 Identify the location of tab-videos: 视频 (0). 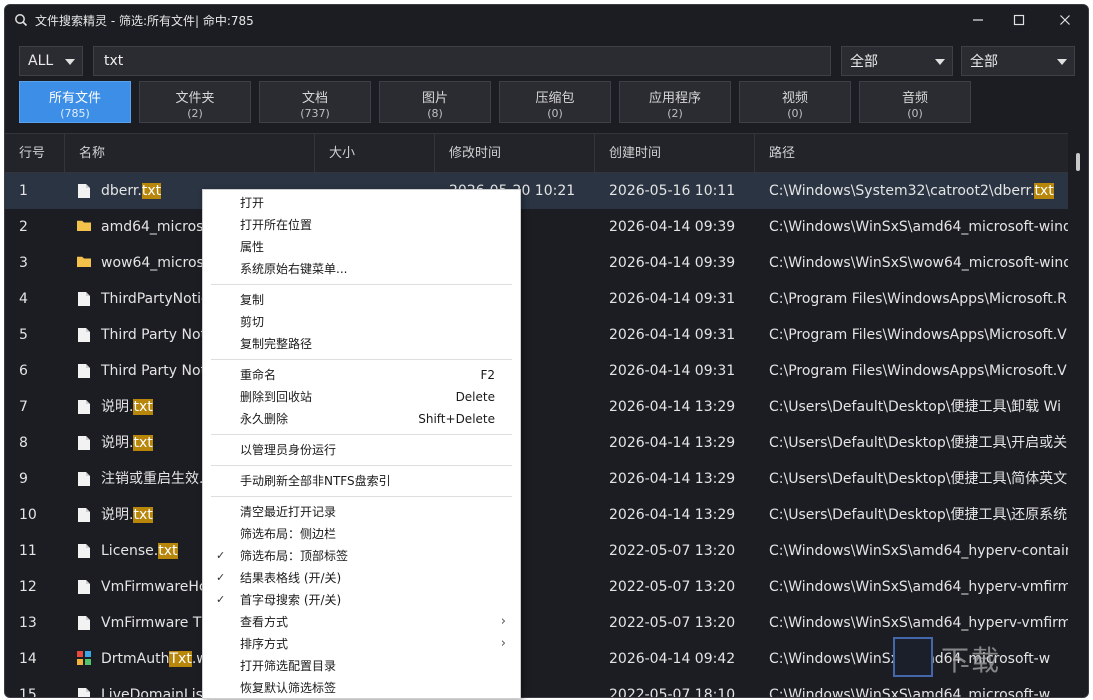
(795, 102).